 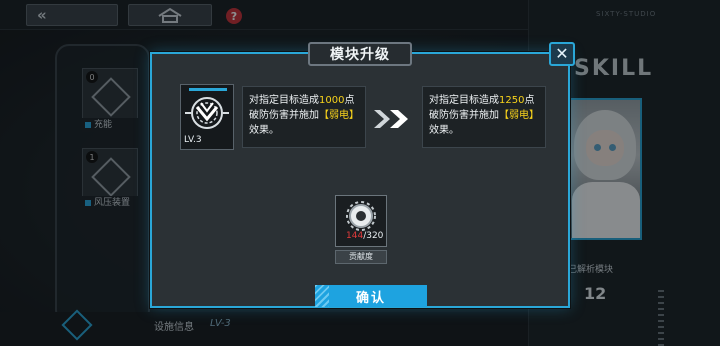 I want to click on dialog-title-tab: 模块升级, so click(x=360, y=54).